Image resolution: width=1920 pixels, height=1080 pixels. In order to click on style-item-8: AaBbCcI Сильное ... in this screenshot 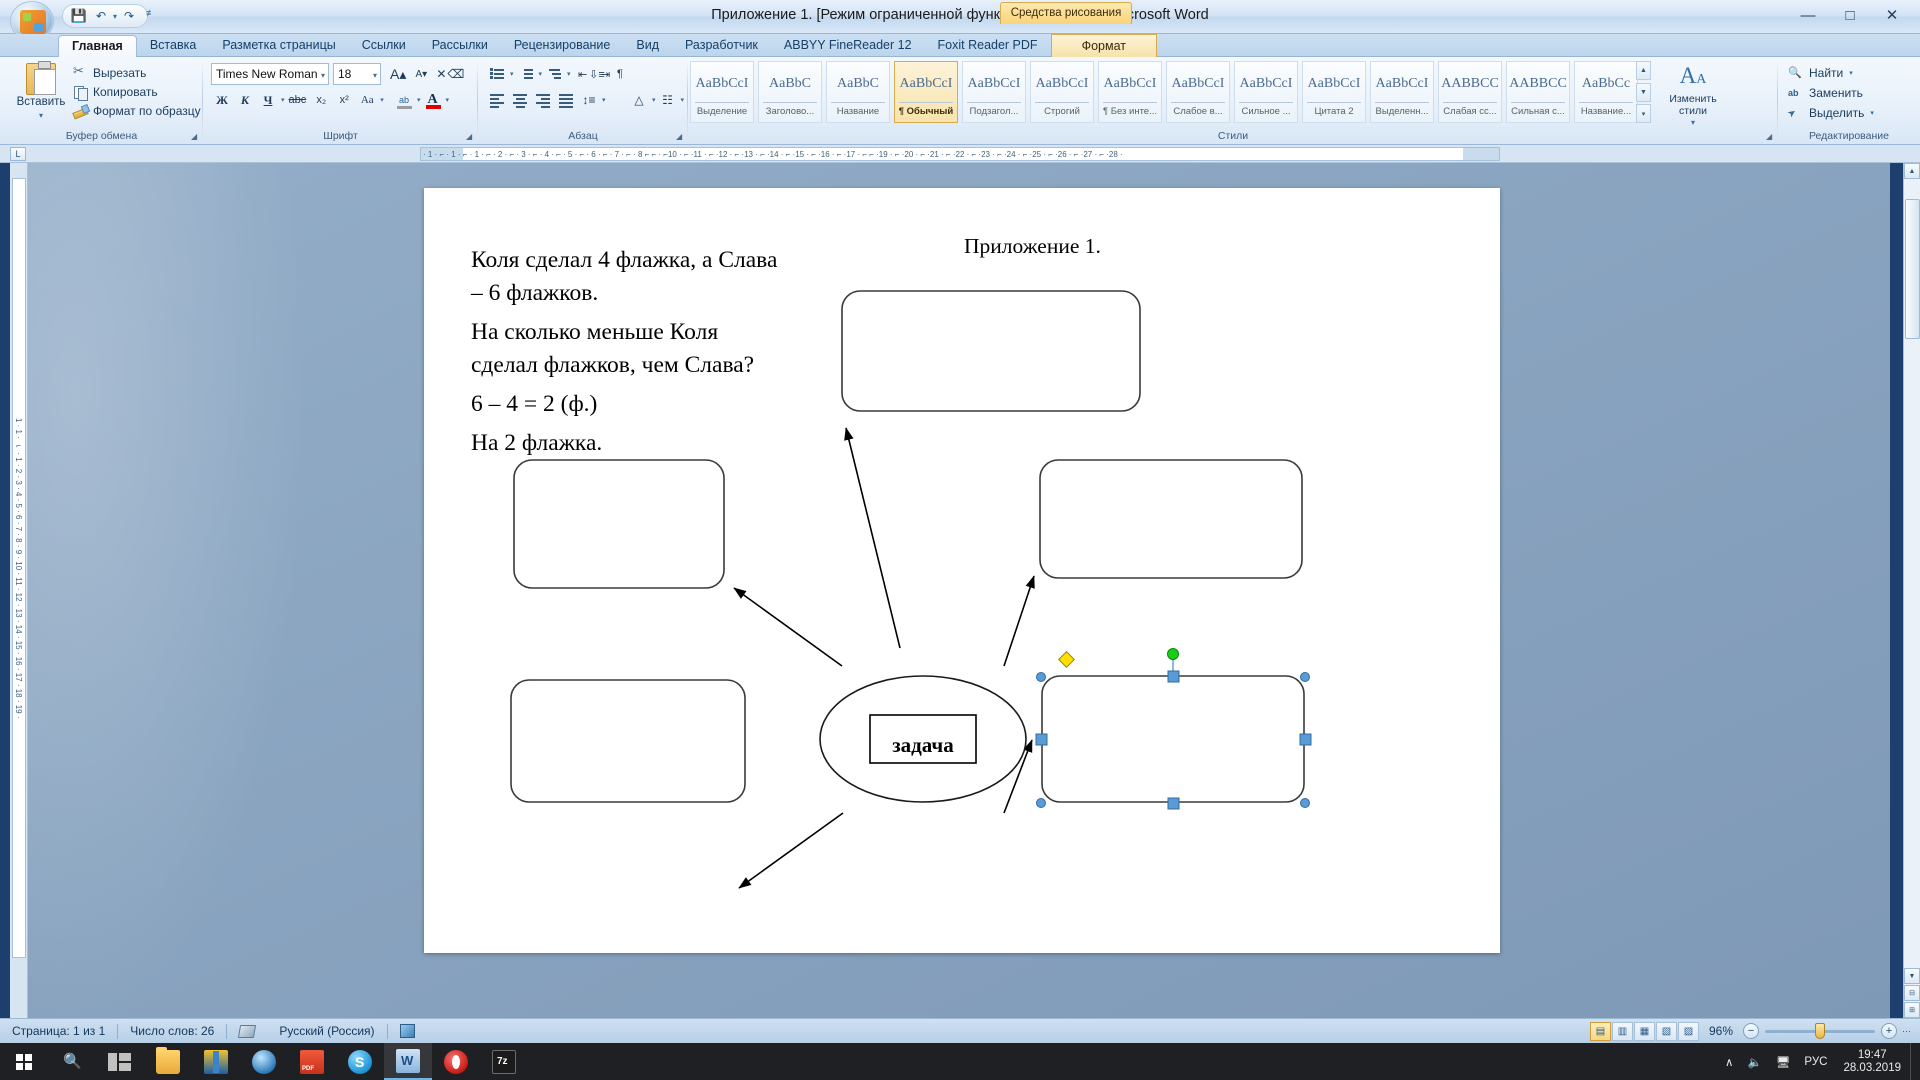, I will do `click(1266, 92)`.